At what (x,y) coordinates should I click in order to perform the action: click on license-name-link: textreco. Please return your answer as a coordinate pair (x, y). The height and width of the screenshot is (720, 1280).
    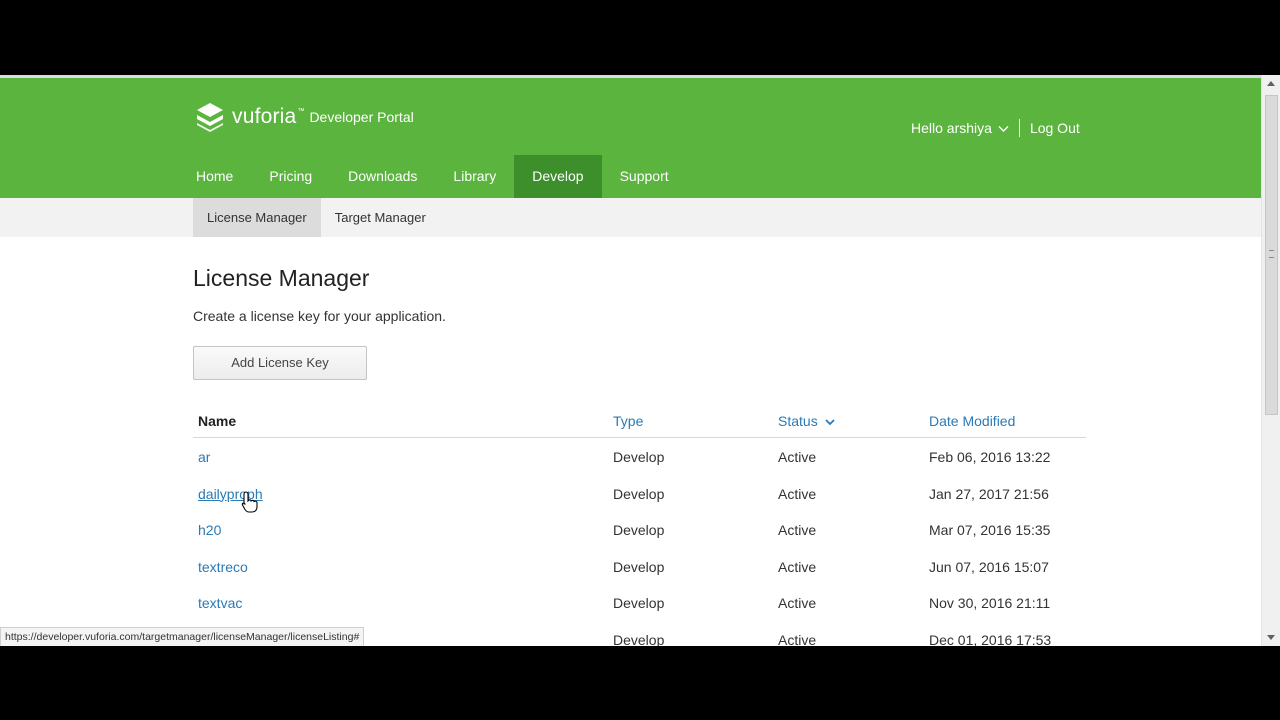
    Looking at the image, I should click on (223, 567).